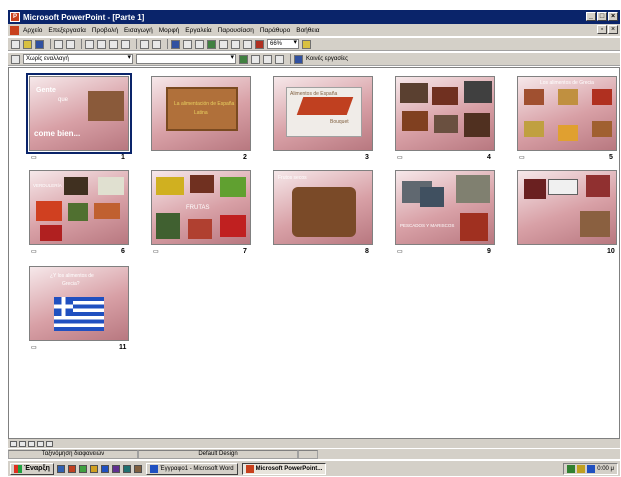  What do you see at coordinates (15, 17) in the screenshot?
I see `powerpoint-app-icon: P` at bounding box center [15, 17].